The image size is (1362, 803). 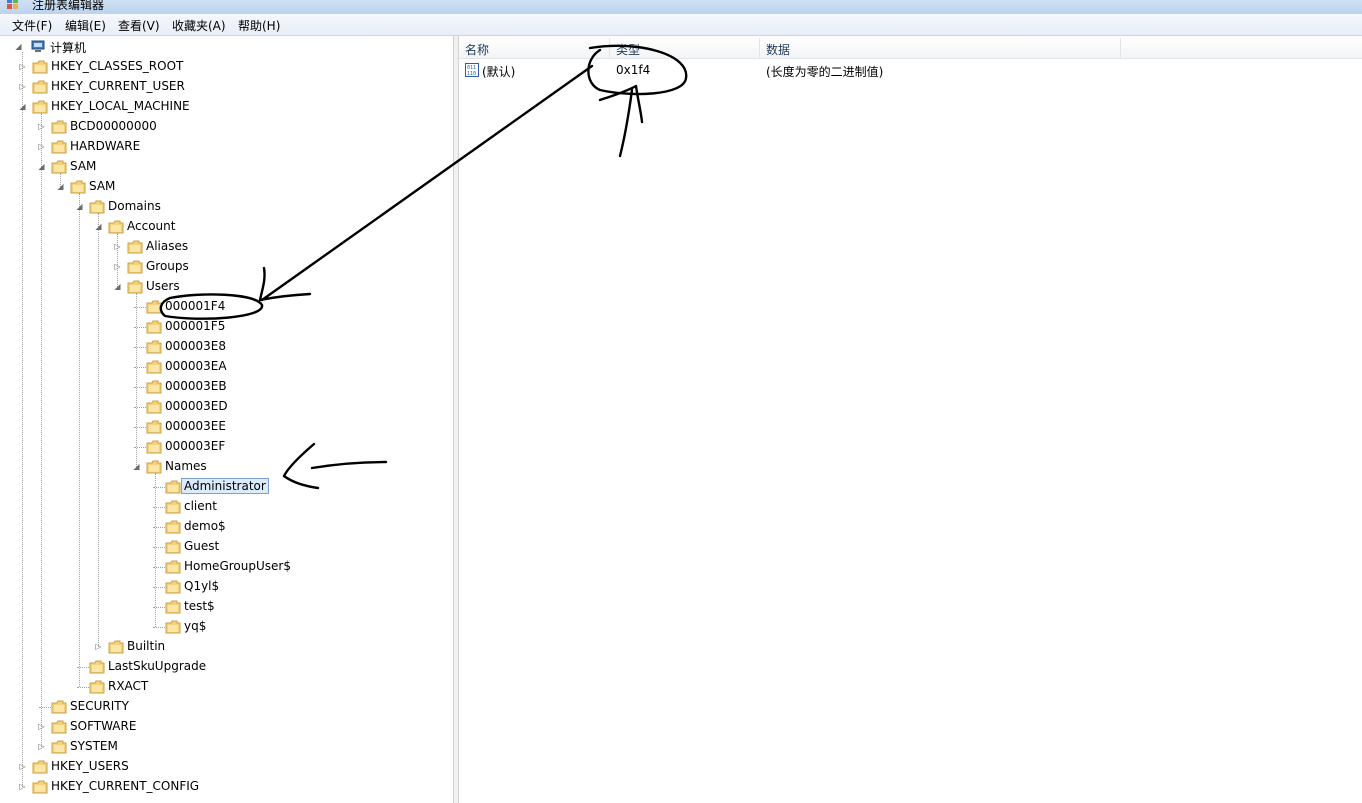 I want to click on tree-label-rxact: RXACT, so click(x=128, y=686).